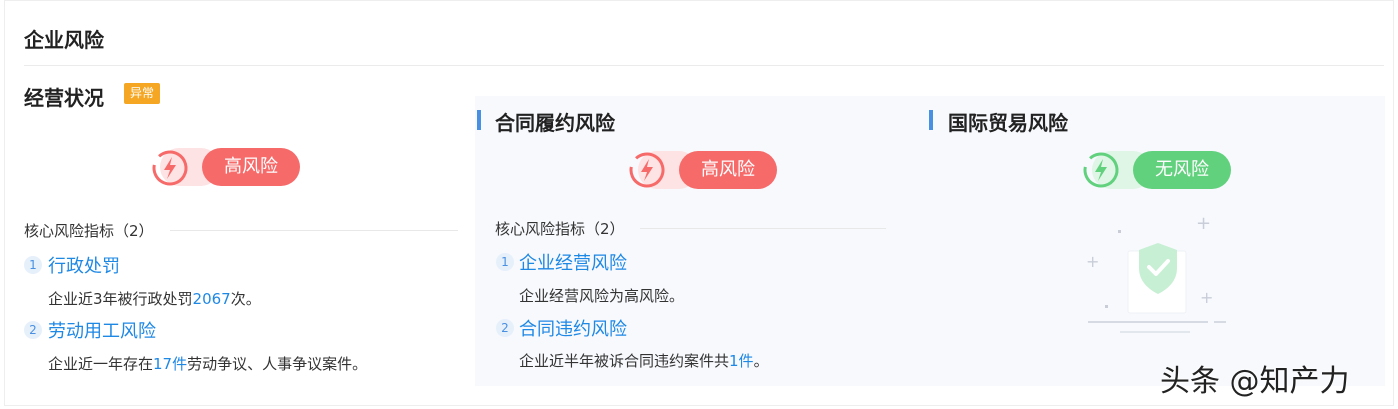 Image resolution: width=1398 pixels, height=409 pixels. I want to click on shield-check-empty-state-icon: + + +, so click(1156, 273).